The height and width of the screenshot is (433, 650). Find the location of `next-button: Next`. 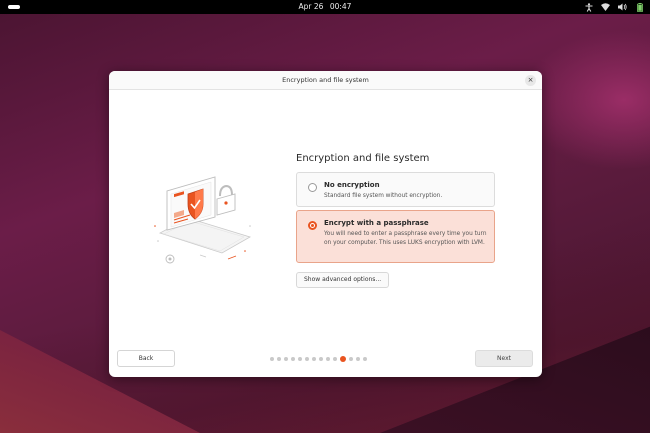

next-button: Next is located at coordinates (504, 358).